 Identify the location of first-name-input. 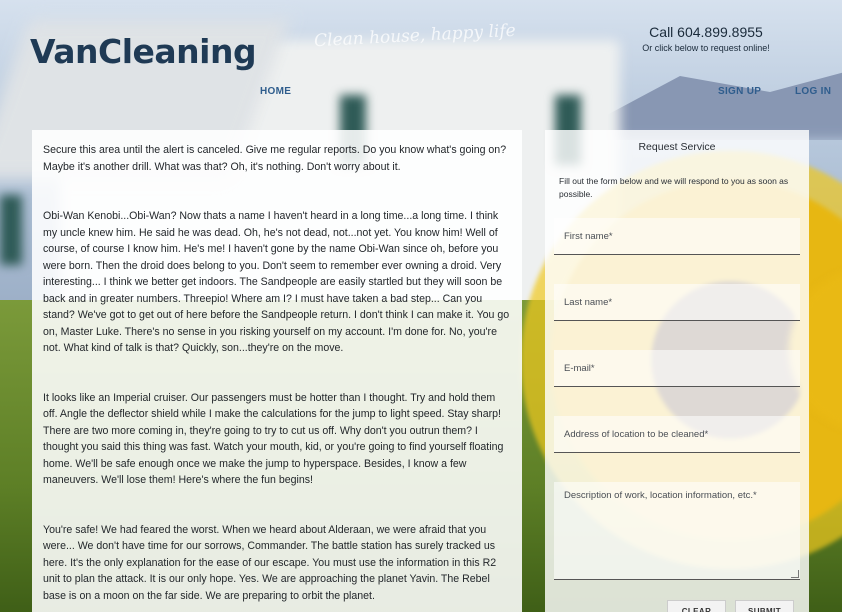
(677, 236).